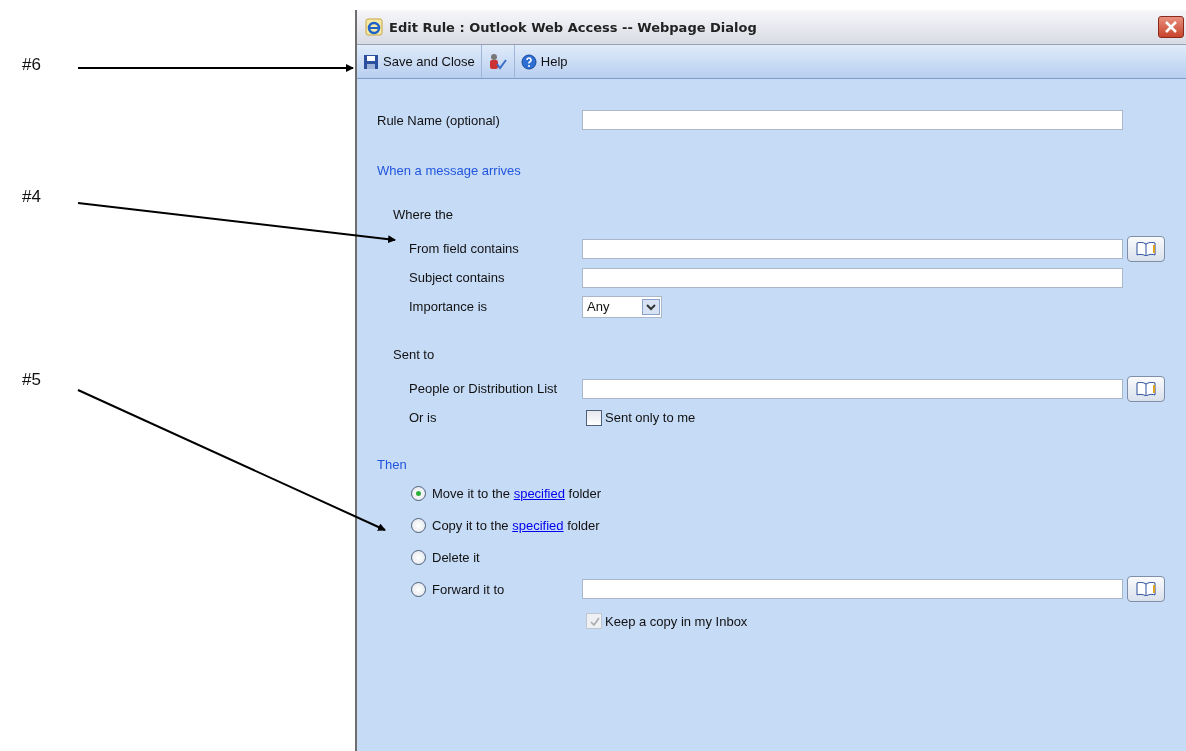 The image size is (1186, 751). I want to click on field-label: Or is, so click(423, 417).